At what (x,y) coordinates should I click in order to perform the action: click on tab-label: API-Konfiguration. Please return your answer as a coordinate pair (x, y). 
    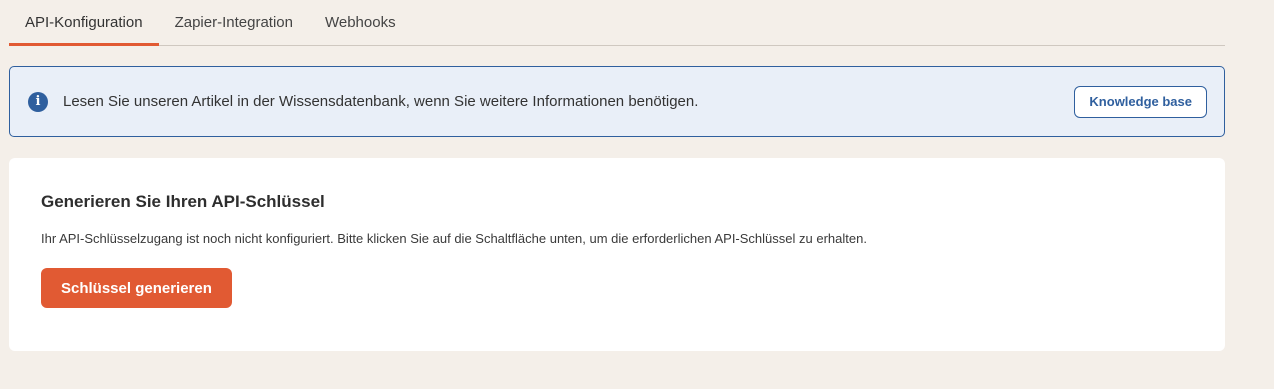
    Looking at the image, I should click on (84, 22).